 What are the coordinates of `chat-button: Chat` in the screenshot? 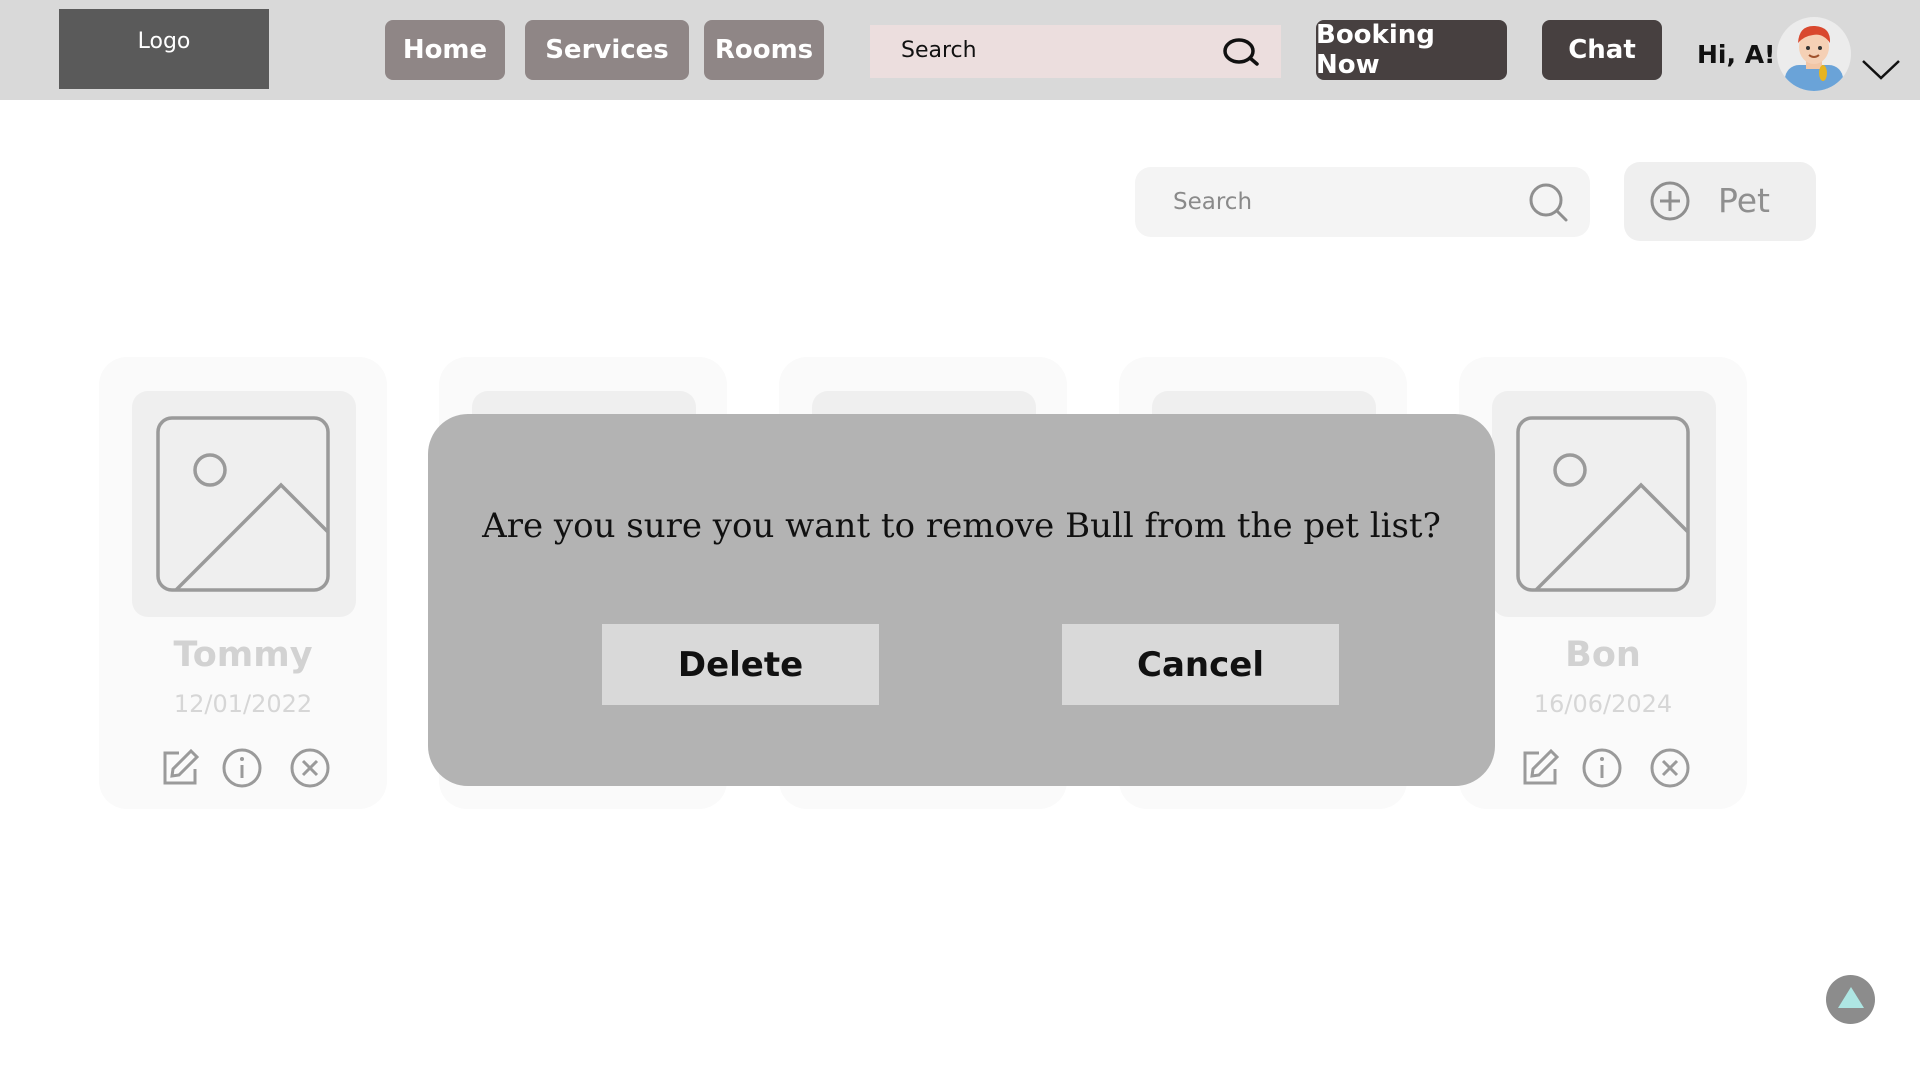 It's located at (1602, 50).